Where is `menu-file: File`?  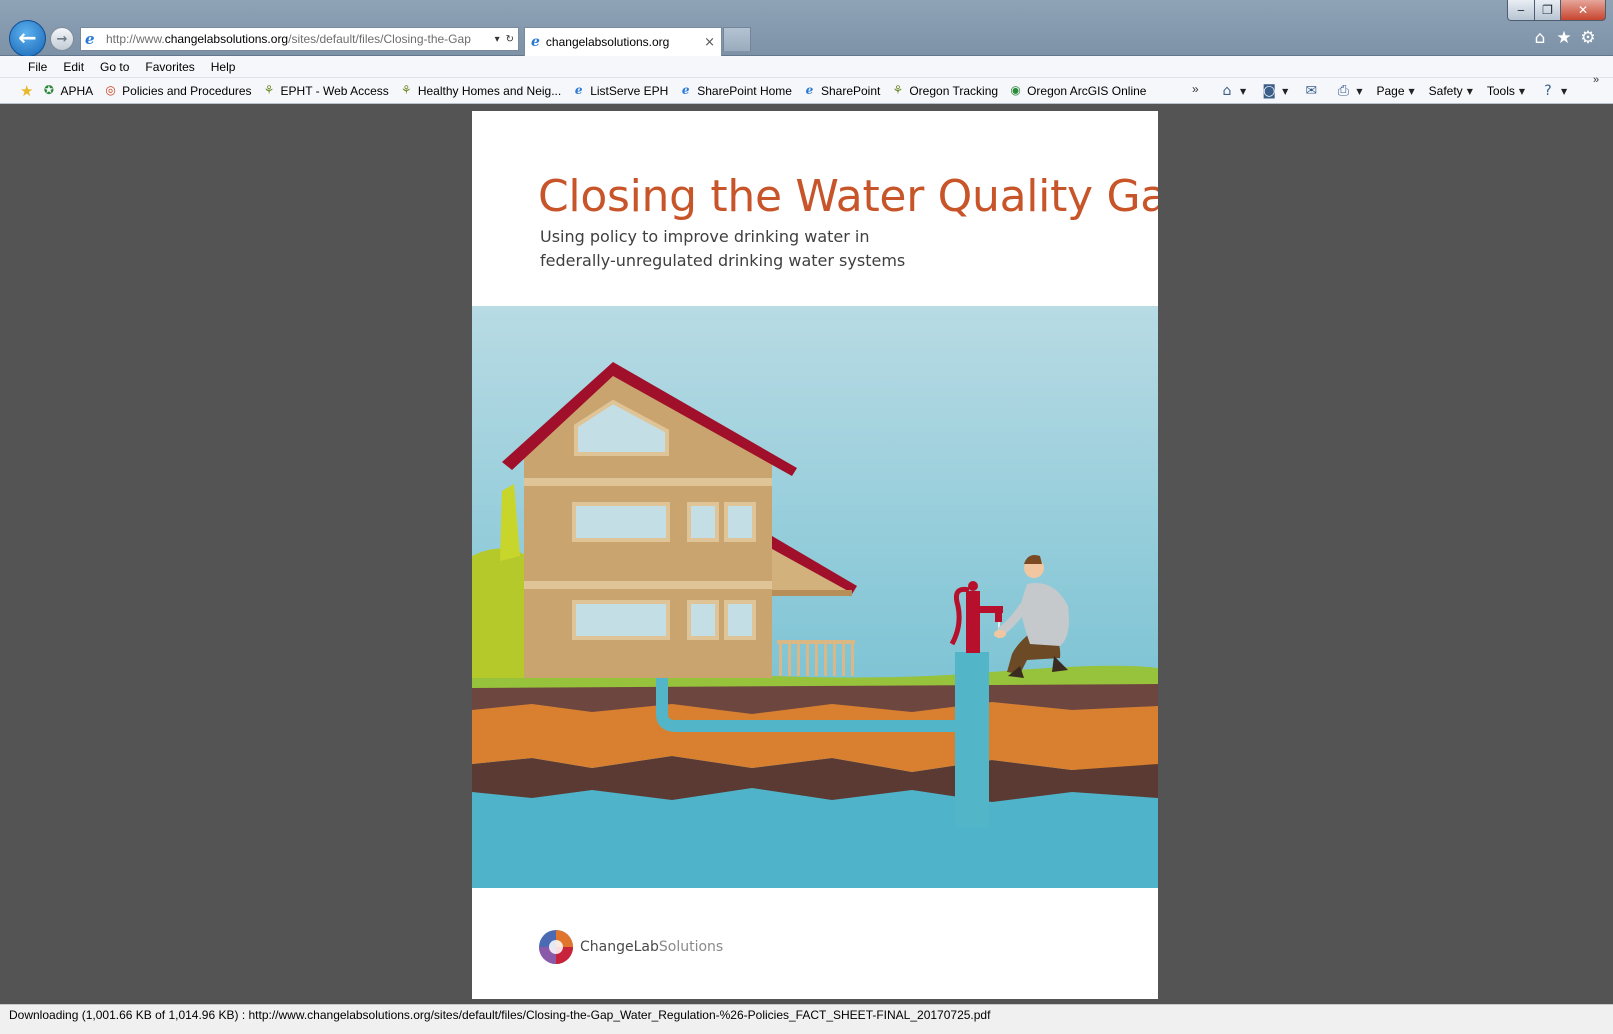
menu-file: File is located at coordinates (37, 67).